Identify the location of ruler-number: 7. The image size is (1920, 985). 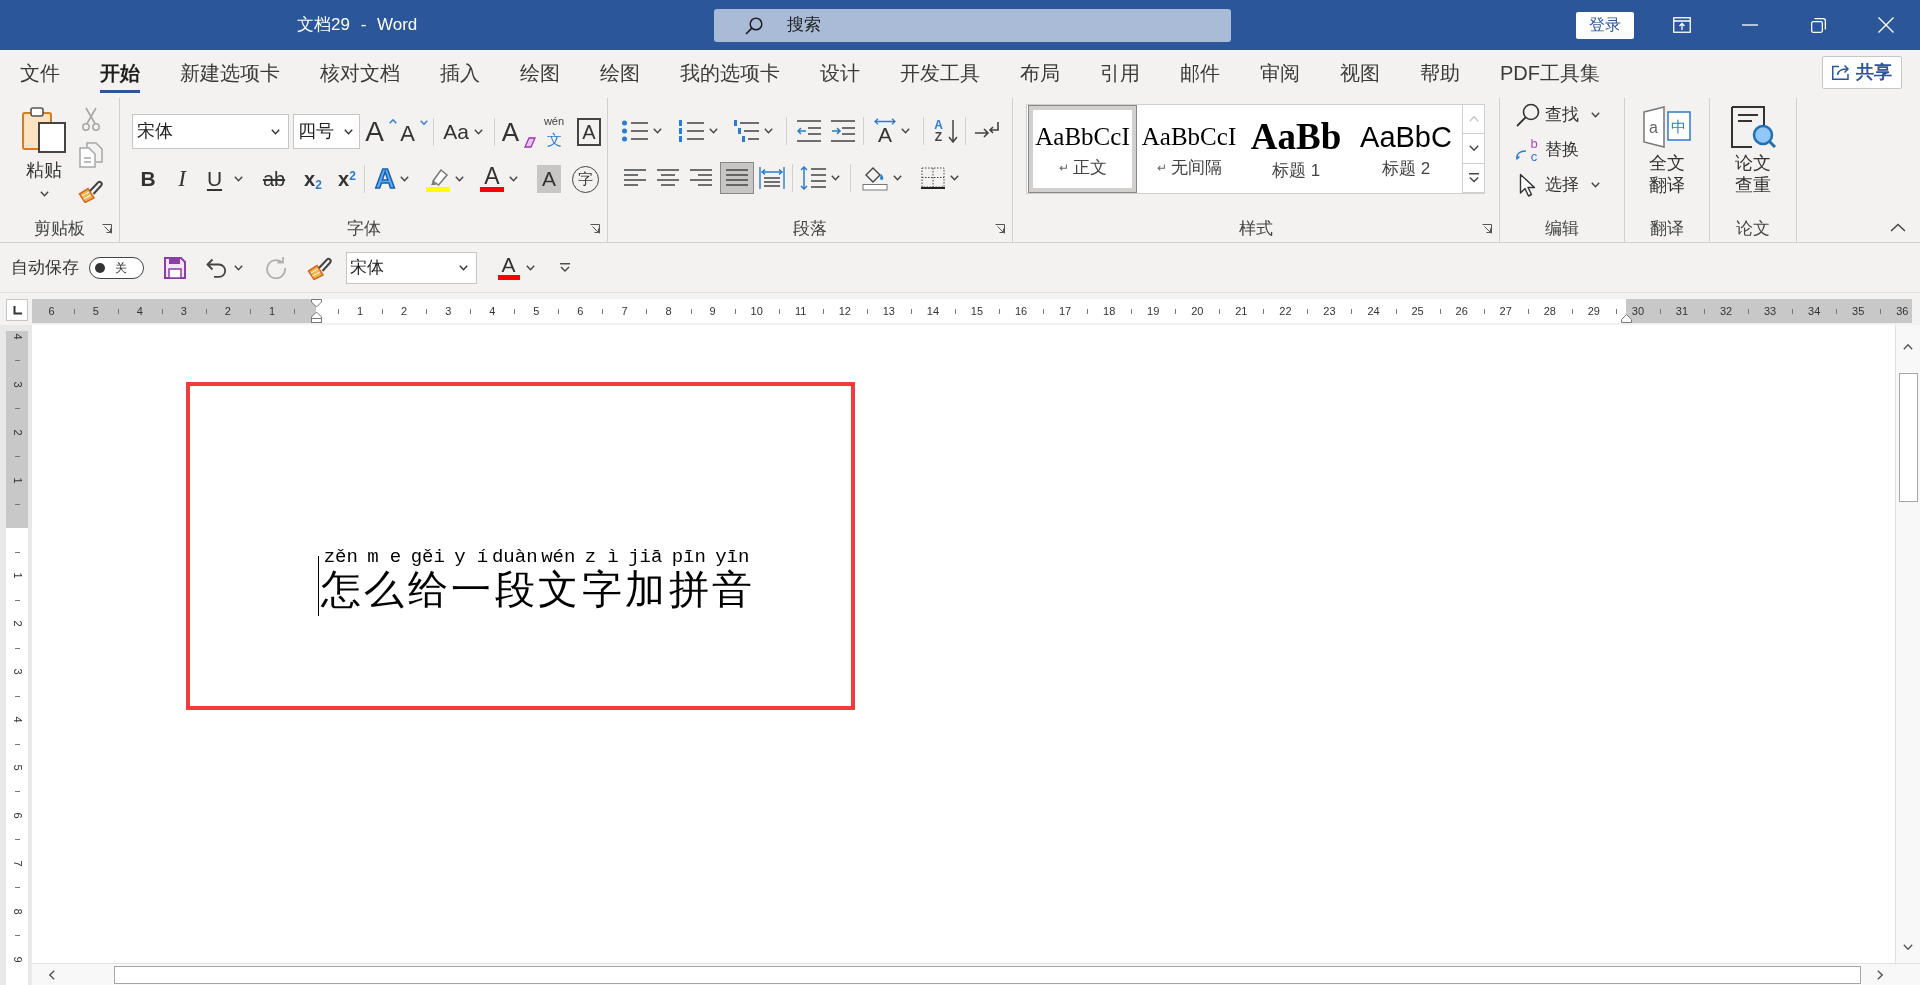
(17, 863).